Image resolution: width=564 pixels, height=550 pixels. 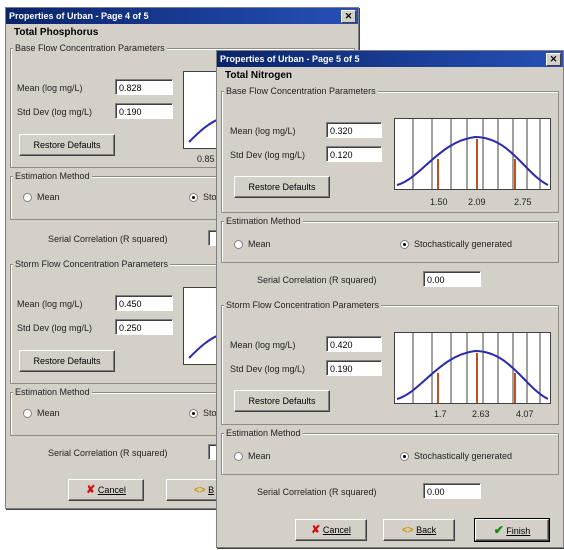 What do you see at coordinates (354, 344) in the screenshot?
I see `mean-field: 0.420` at bounding box center [354, 344].